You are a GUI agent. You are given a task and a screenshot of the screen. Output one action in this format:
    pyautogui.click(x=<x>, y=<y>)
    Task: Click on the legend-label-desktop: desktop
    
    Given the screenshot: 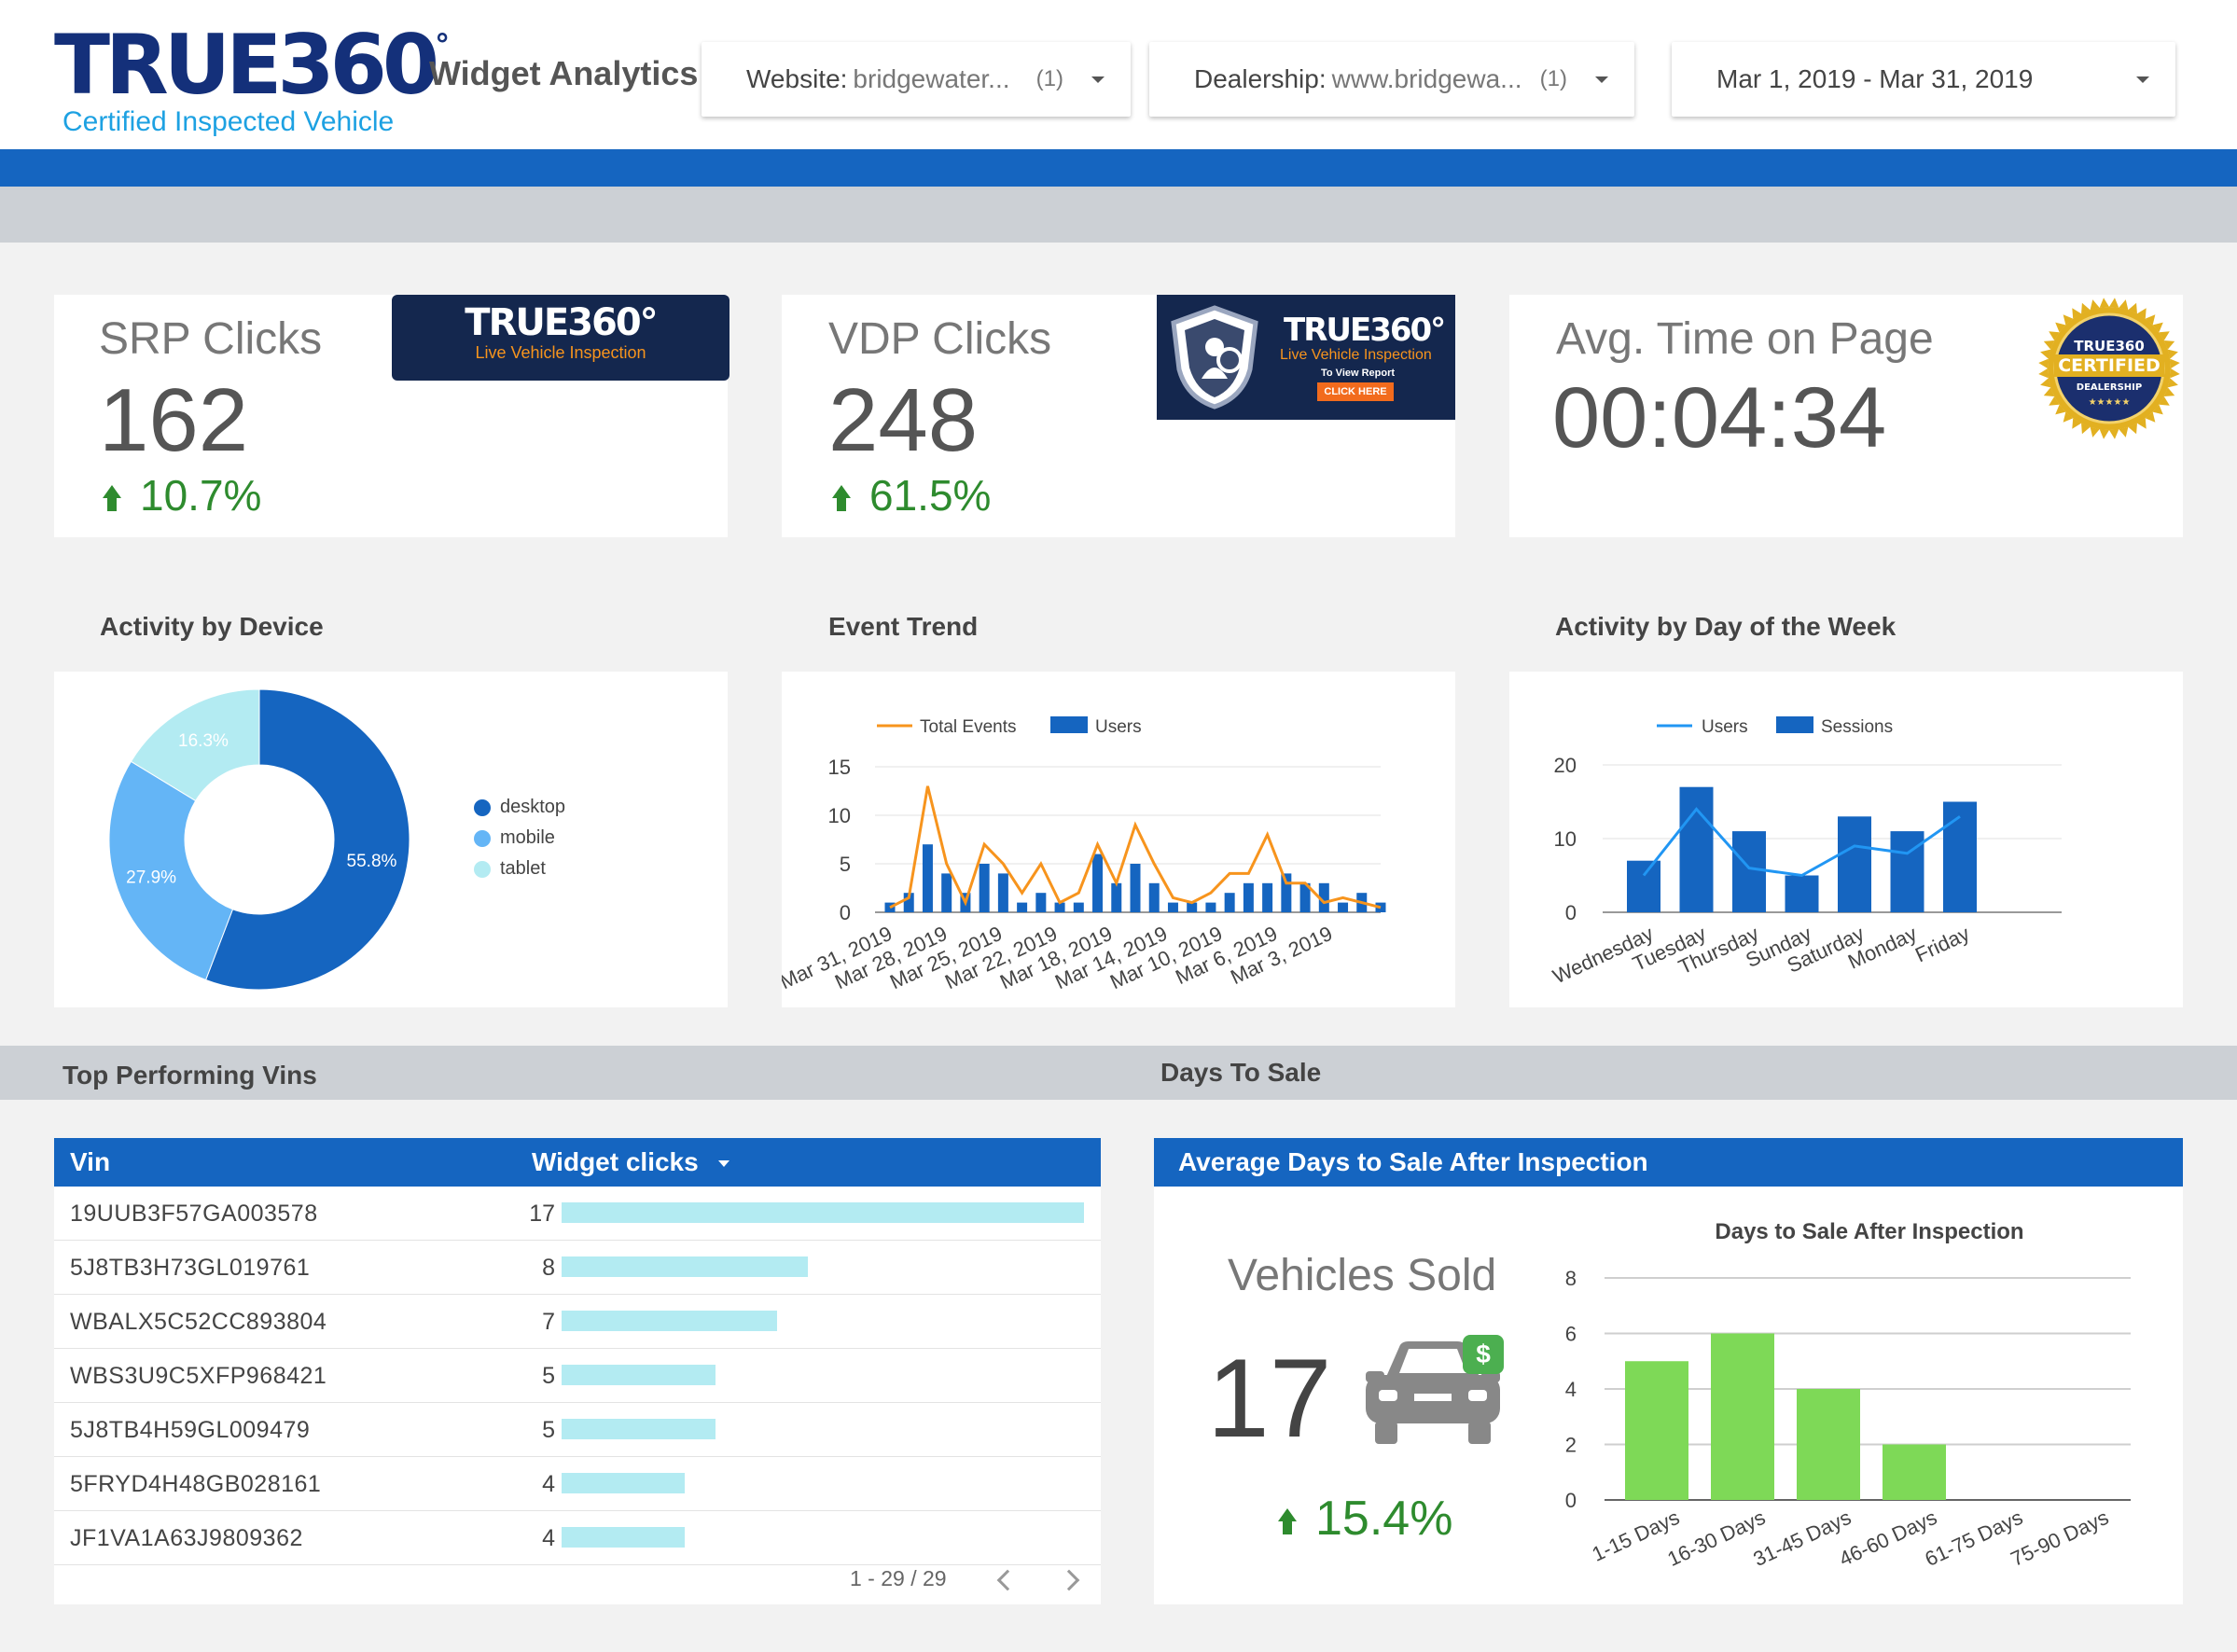 What is the action you would take?
    pyautogui.click(x=533, y=807)
    